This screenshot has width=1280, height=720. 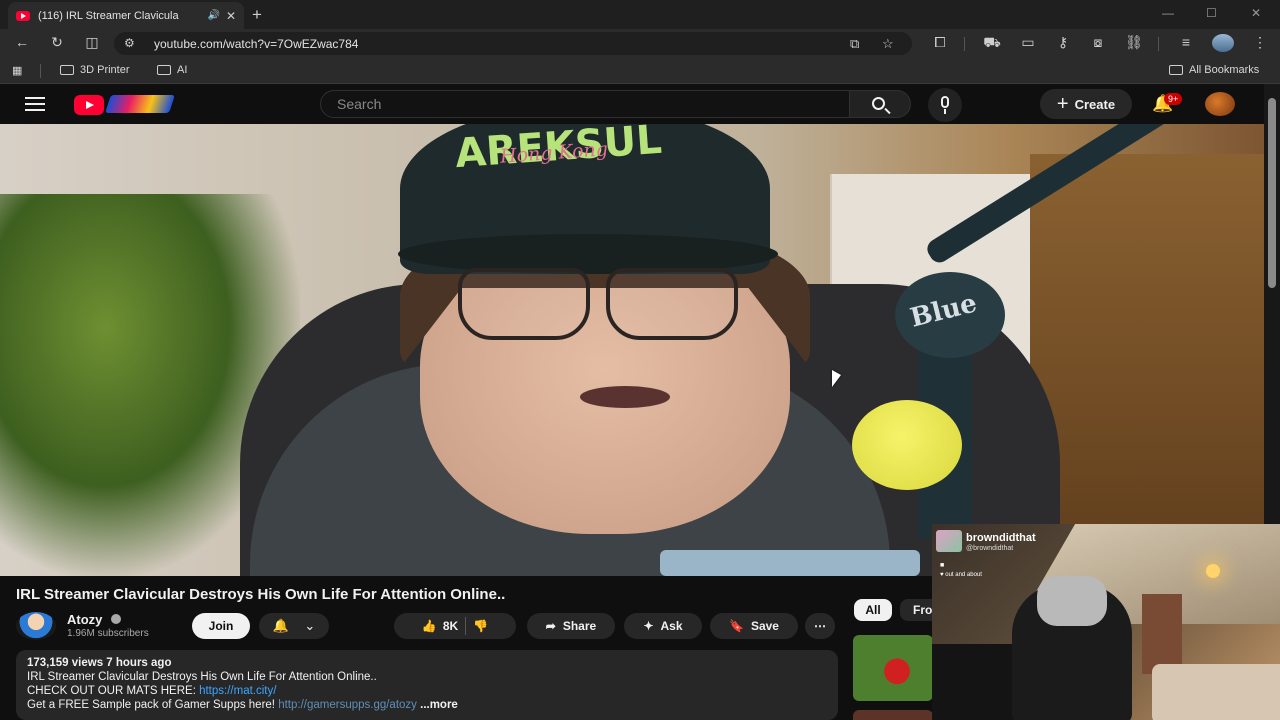 I want to click on thumbs-down-icon: 👎, so click(x=481, y=626).